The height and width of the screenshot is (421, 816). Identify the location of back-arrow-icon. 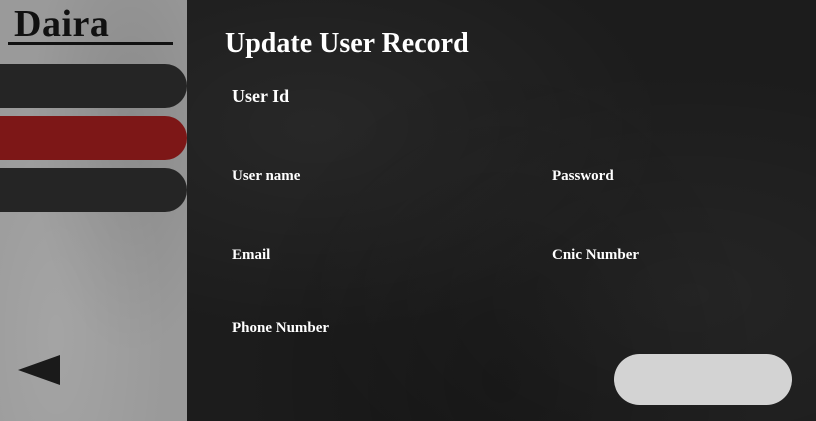
(39, 370).